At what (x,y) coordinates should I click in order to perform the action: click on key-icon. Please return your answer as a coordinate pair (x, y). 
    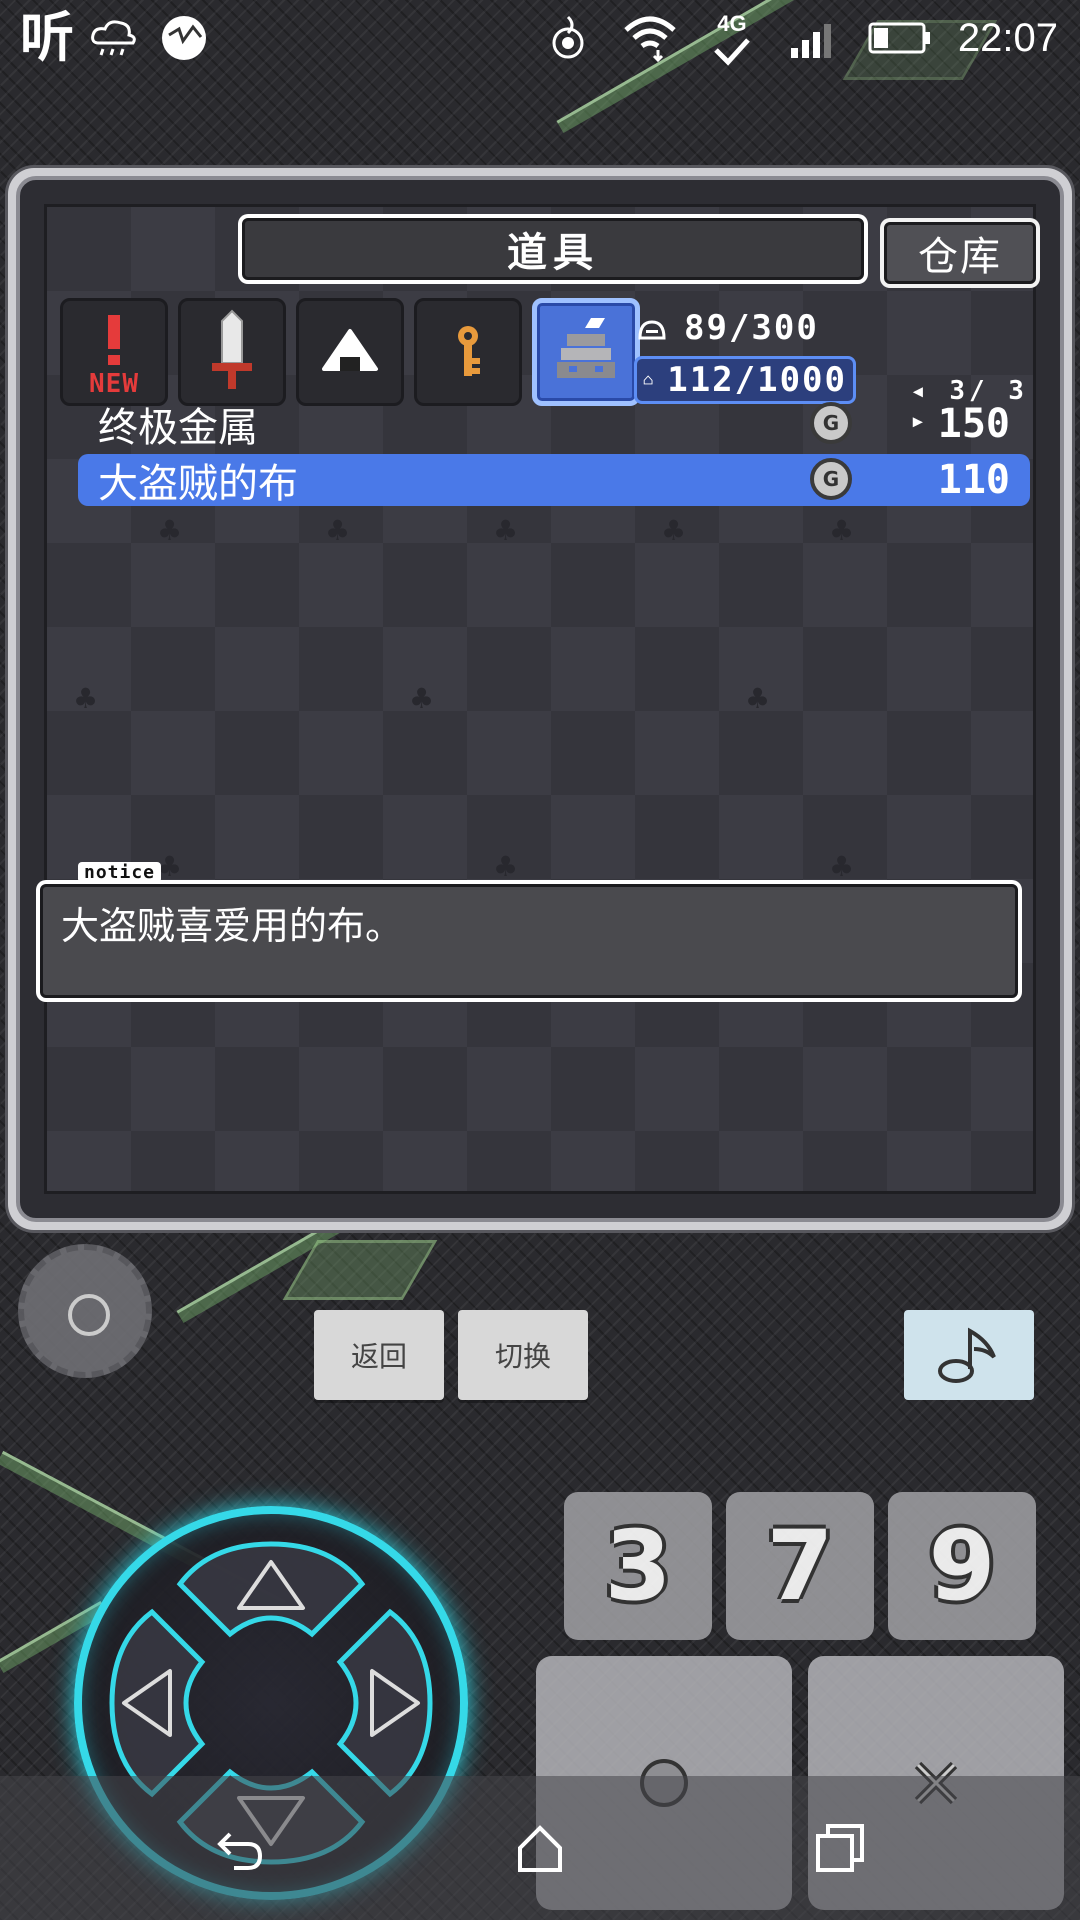
    Looking at the image, I should click on (469, 351).